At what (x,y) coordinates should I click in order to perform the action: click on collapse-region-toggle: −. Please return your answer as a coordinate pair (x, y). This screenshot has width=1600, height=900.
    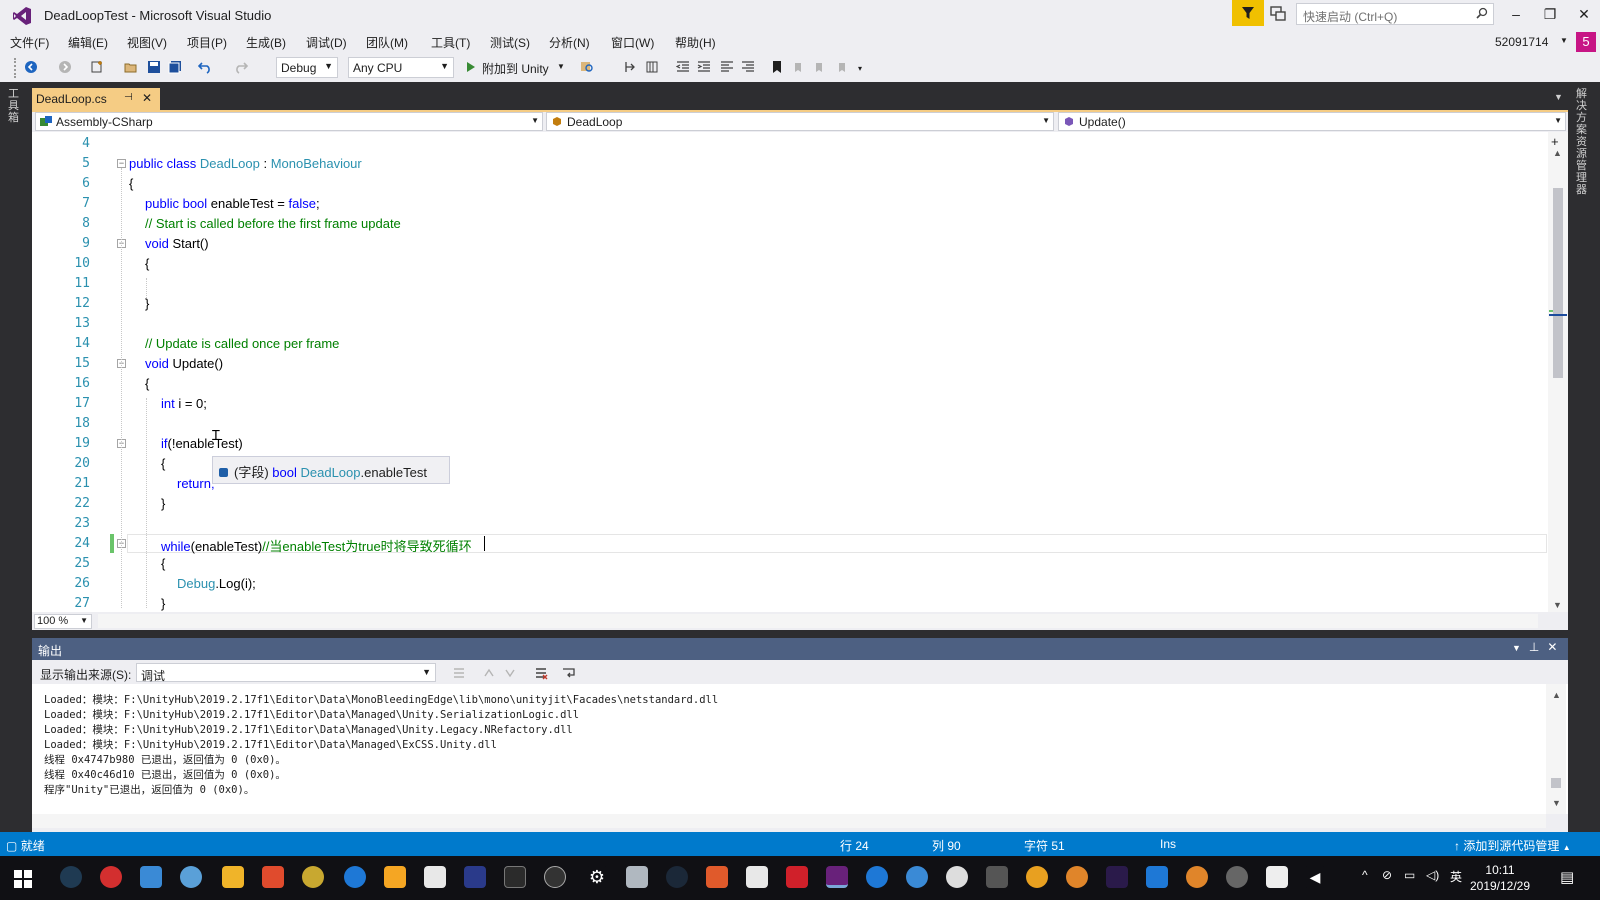
    Looking at the image, I should click on (121, 163).